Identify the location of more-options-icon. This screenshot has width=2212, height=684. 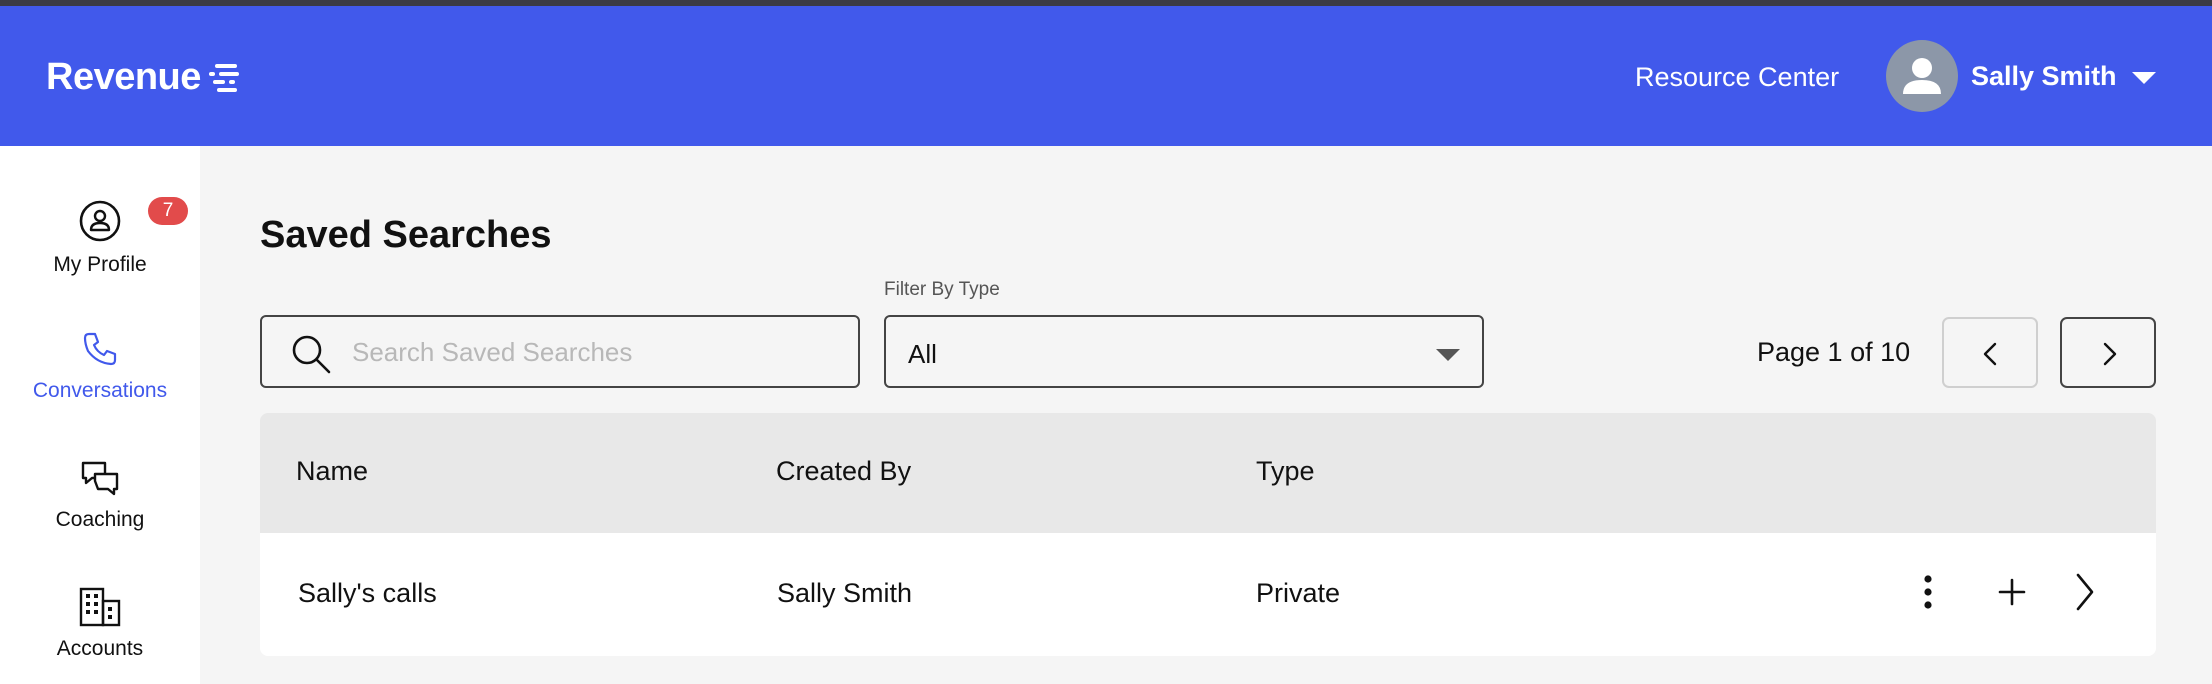
(1928, 592).